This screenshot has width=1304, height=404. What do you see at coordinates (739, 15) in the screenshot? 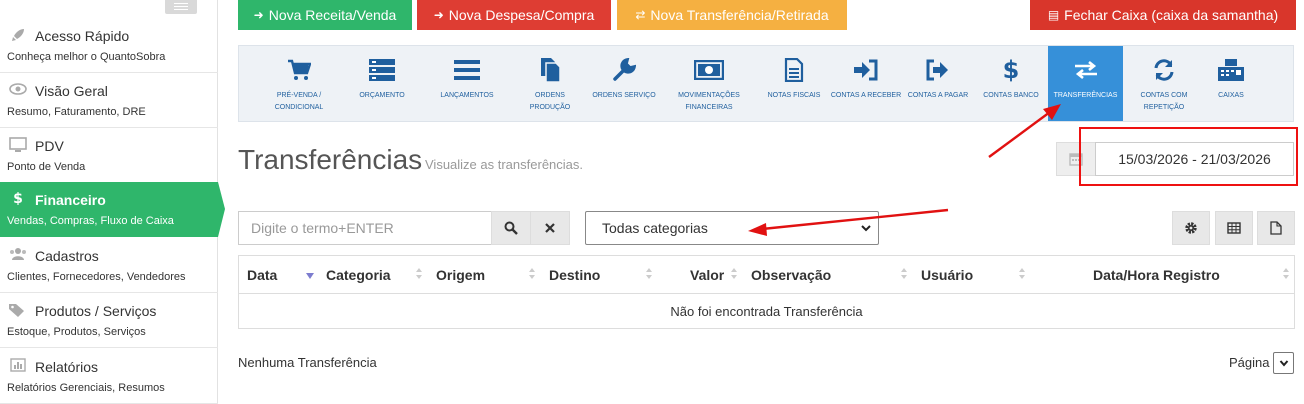
I see `nova-transferencia-label: Nova Transferência/Retirada` at bounding box center [739, 15].